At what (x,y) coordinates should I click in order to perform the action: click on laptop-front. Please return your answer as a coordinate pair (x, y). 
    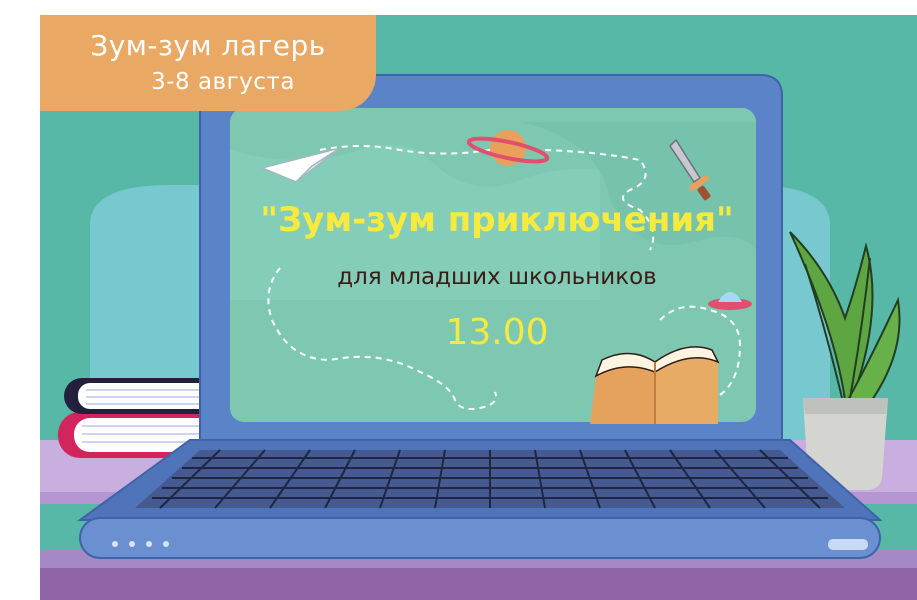
    Looking at the image, I should click on (480, 538).